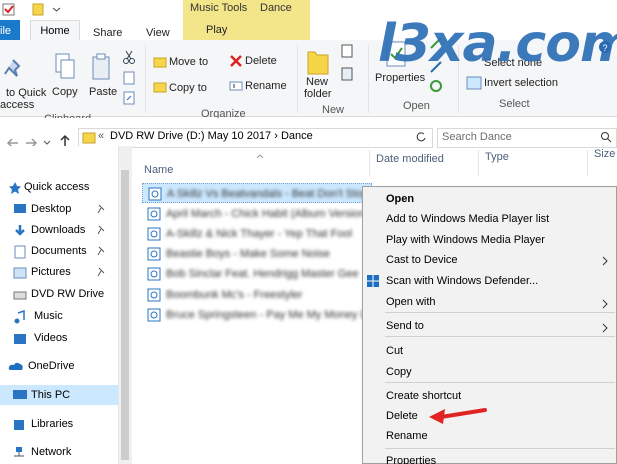 This screenshot has width=617, height=464. Describe the element at coordinates (236, 61) in the screenshot. I see `delete-icon` at that location.